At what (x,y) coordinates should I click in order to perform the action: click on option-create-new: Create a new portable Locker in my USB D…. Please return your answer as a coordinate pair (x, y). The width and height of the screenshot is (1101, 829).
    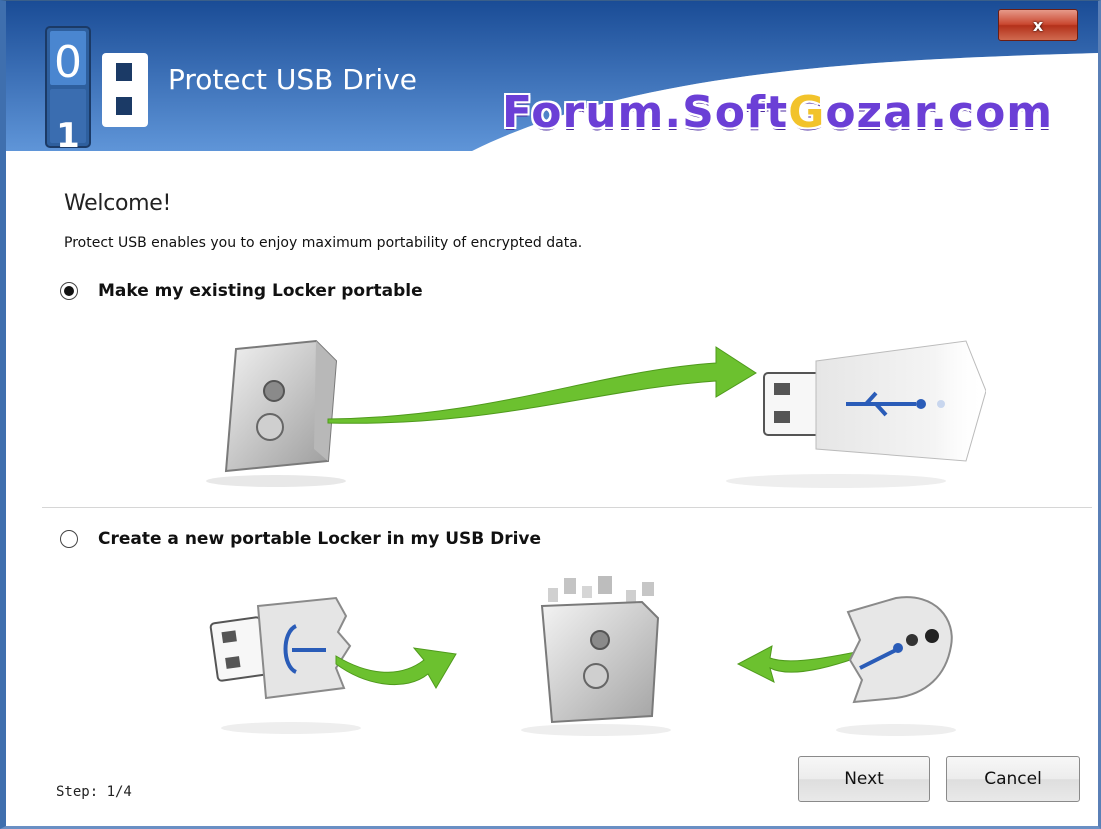
    Looking at the image, I should click on (300, 539).